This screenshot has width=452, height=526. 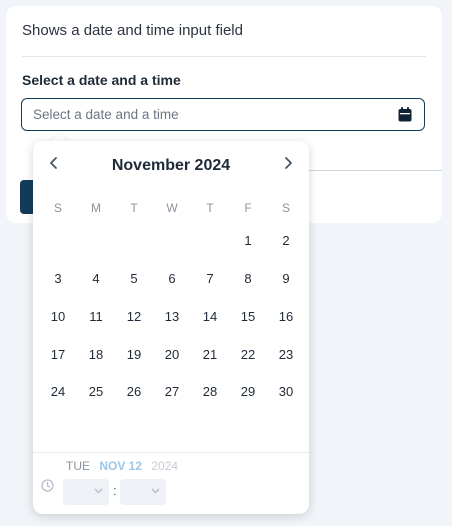 I want to click on calendar-month-label: November 2024, so click(x=171, y=165).